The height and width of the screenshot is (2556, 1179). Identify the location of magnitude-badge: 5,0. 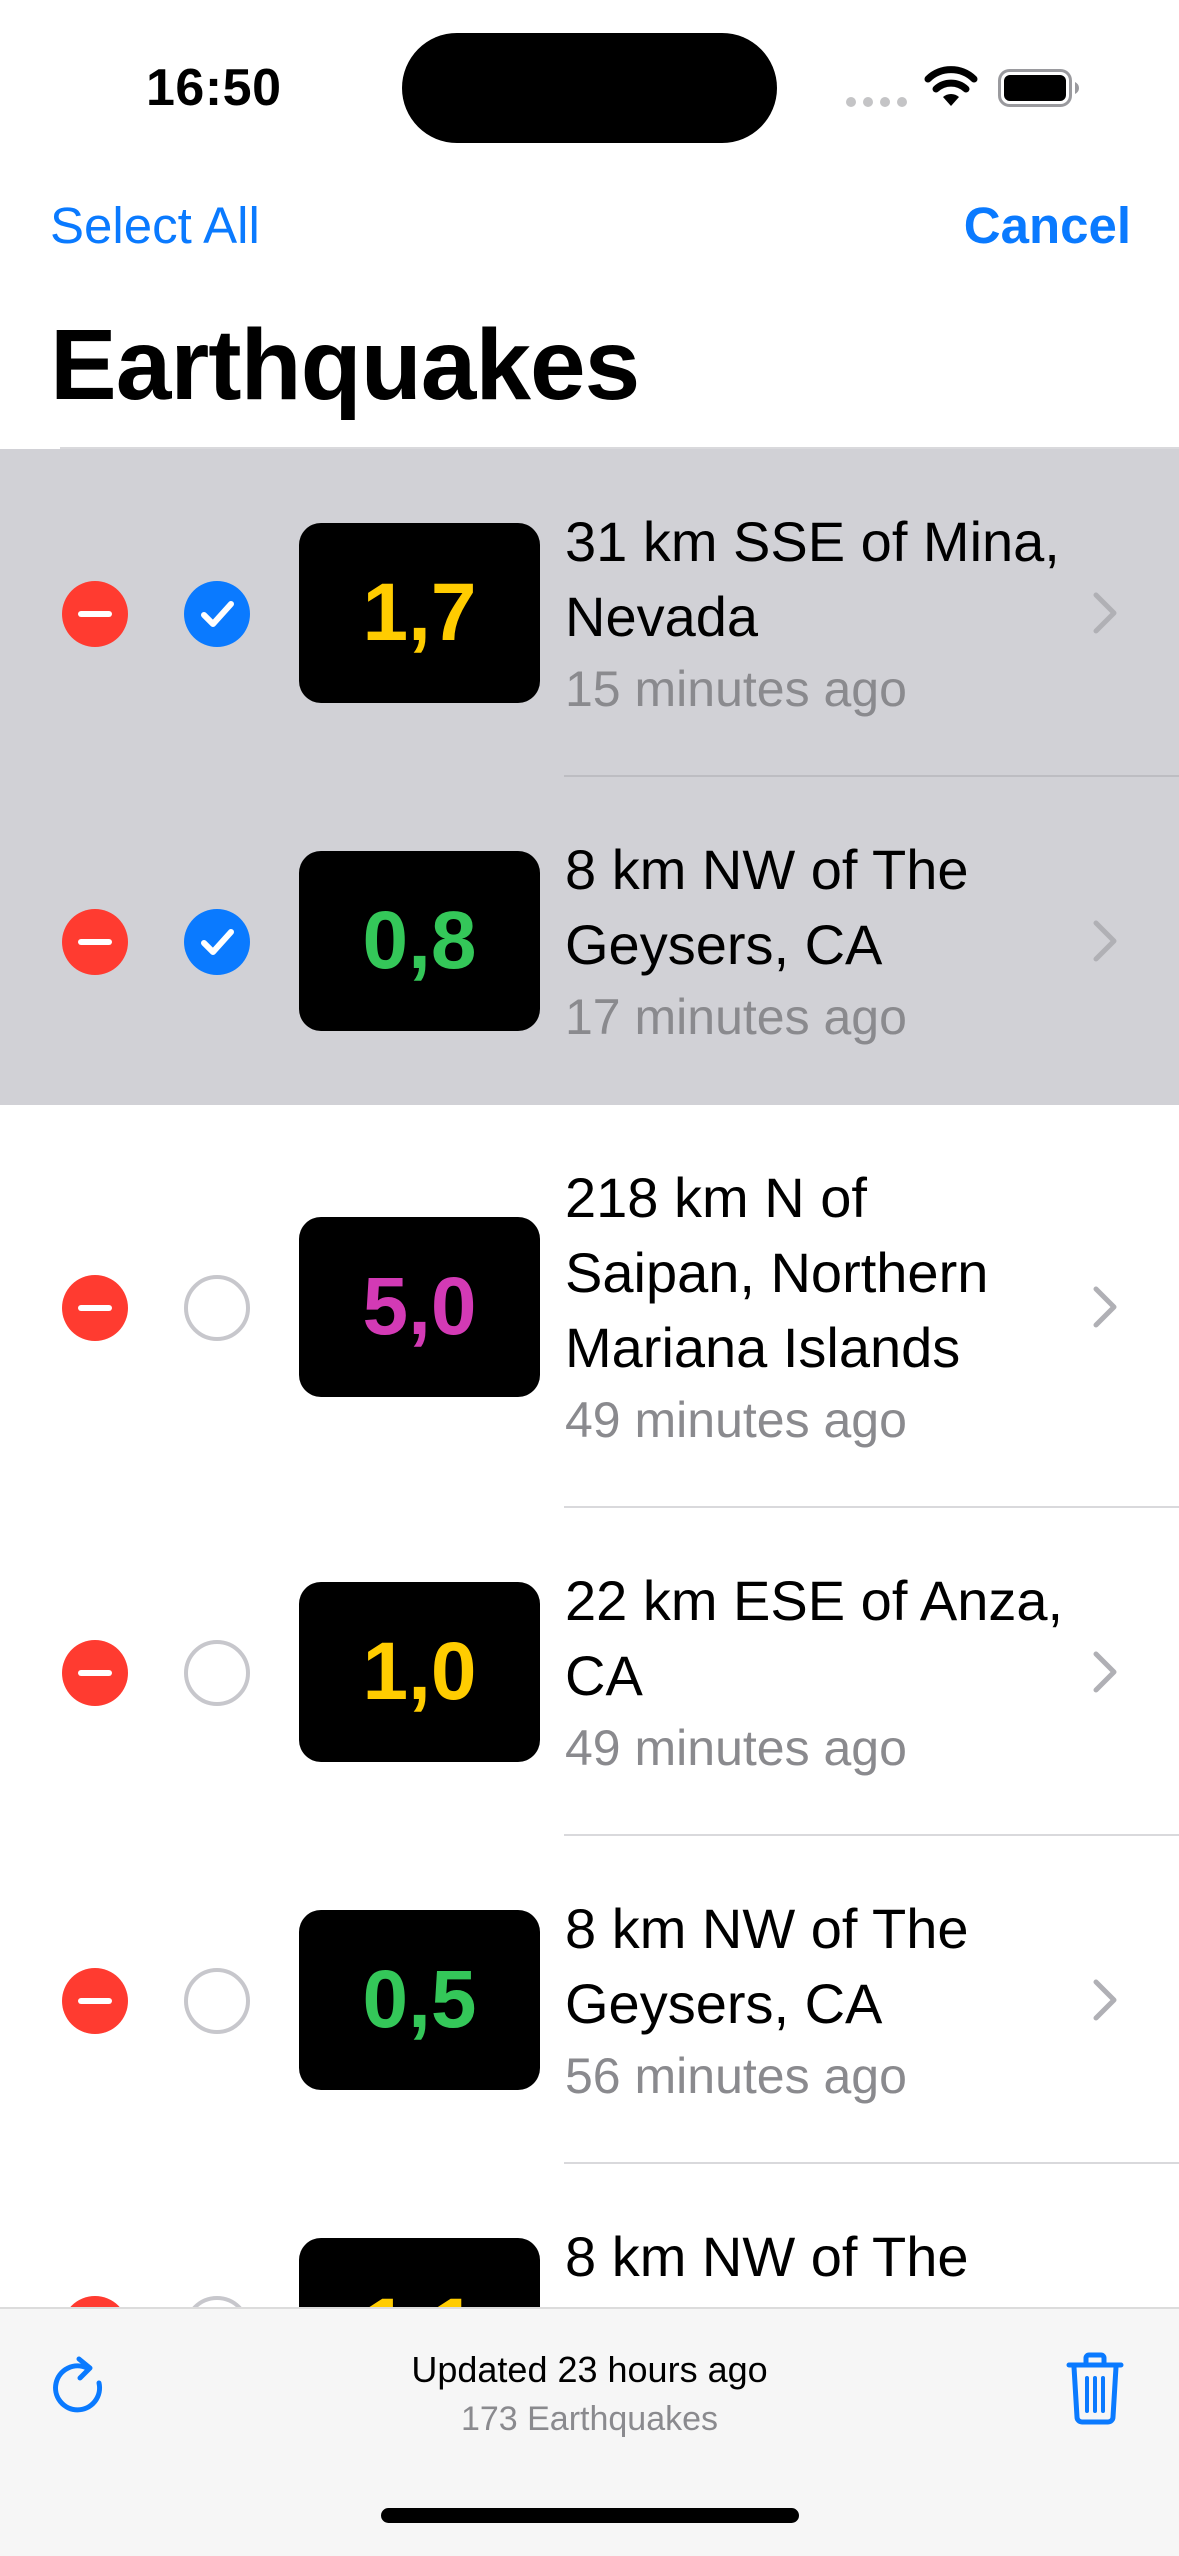
(419, 1307).